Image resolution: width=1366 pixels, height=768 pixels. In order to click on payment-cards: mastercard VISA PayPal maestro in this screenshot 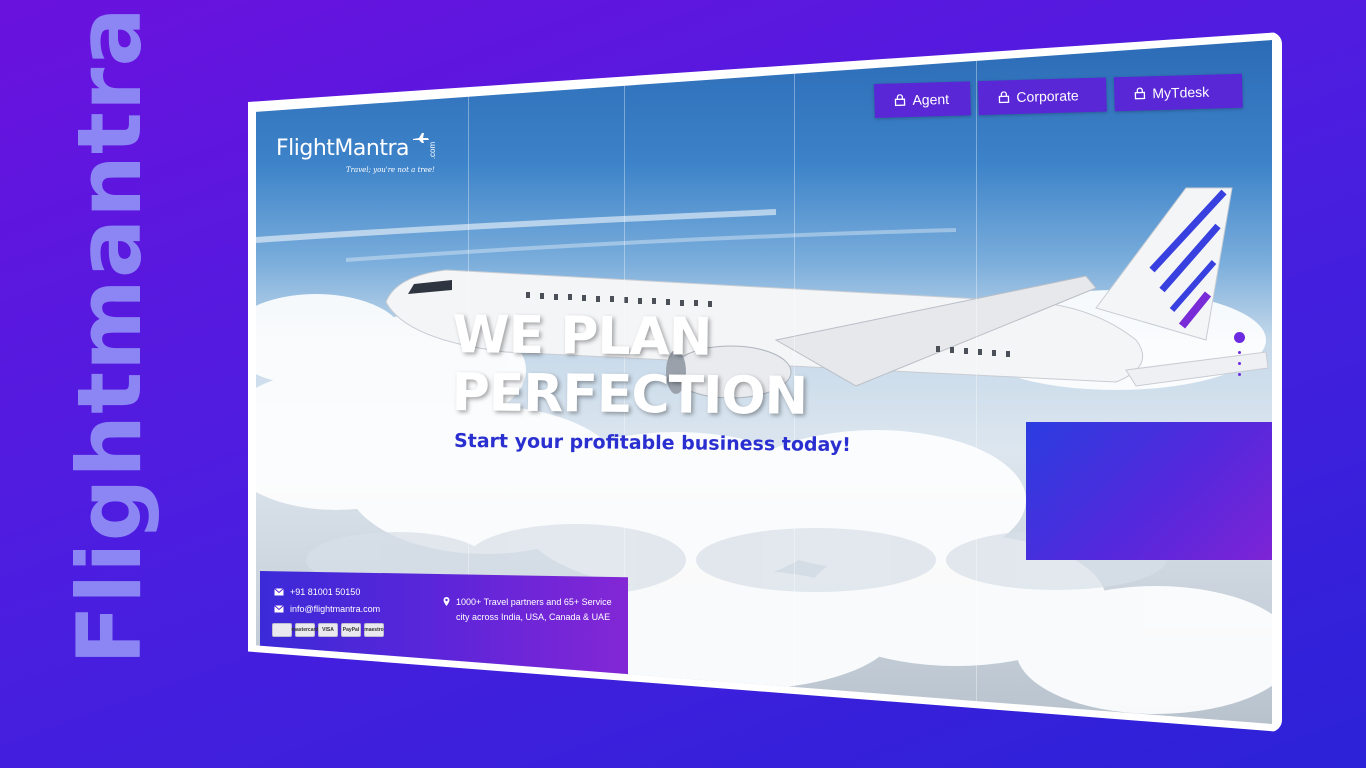, I will do `click(328, 630)`.